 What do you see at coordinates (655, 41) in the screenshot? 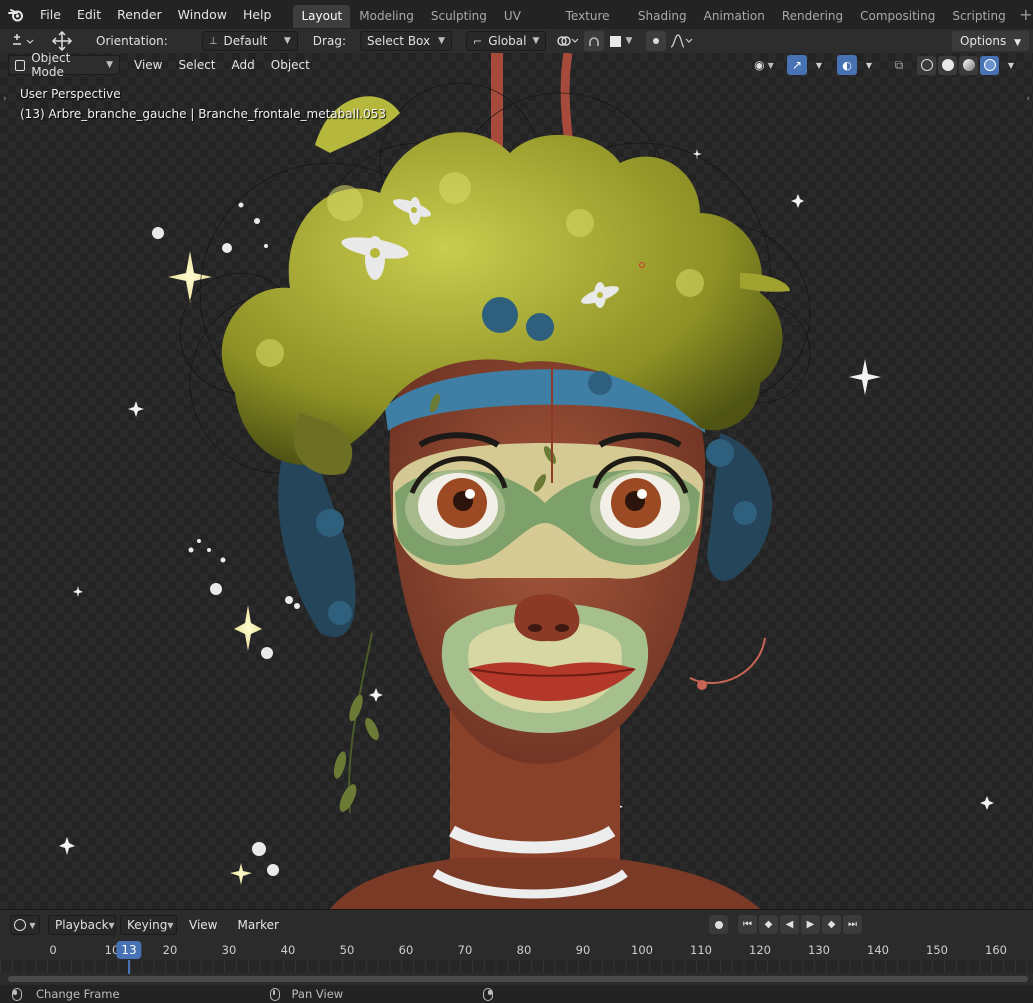
I see `proportional-edit-icon` at bounding box center [655, 41].